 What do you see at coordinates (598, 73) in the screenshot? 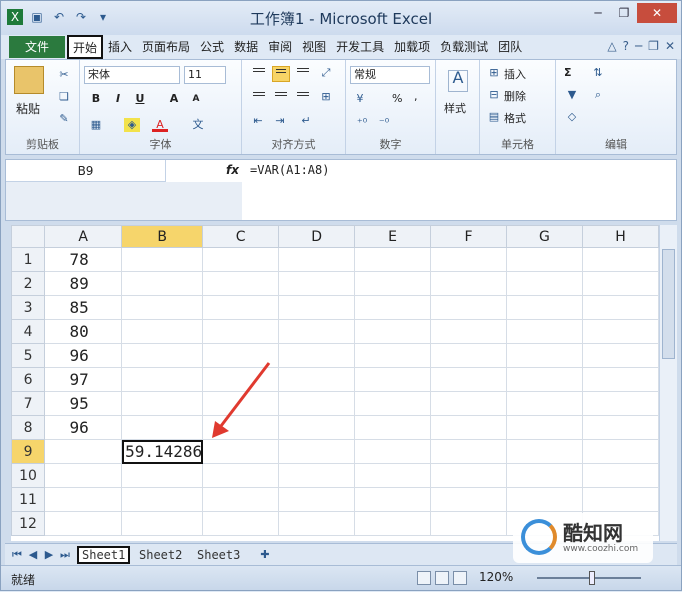
I see `sort-filter-icon: ⇅` at bounding box center [598, 73].